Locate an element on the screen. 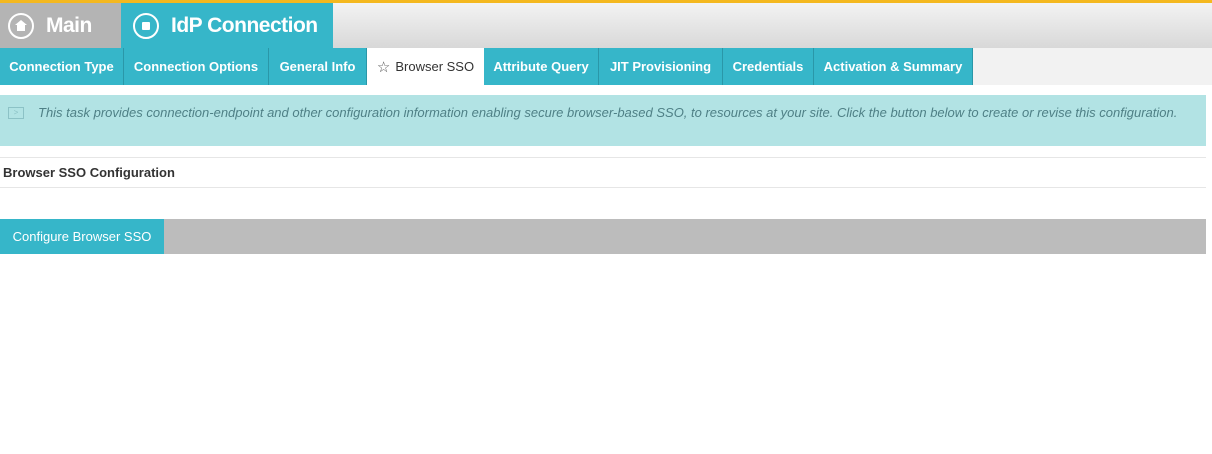 The height and width of the screenshot is (454, 1212). action-bar: Configure Browser SSO is located at coordinates (603, 236).